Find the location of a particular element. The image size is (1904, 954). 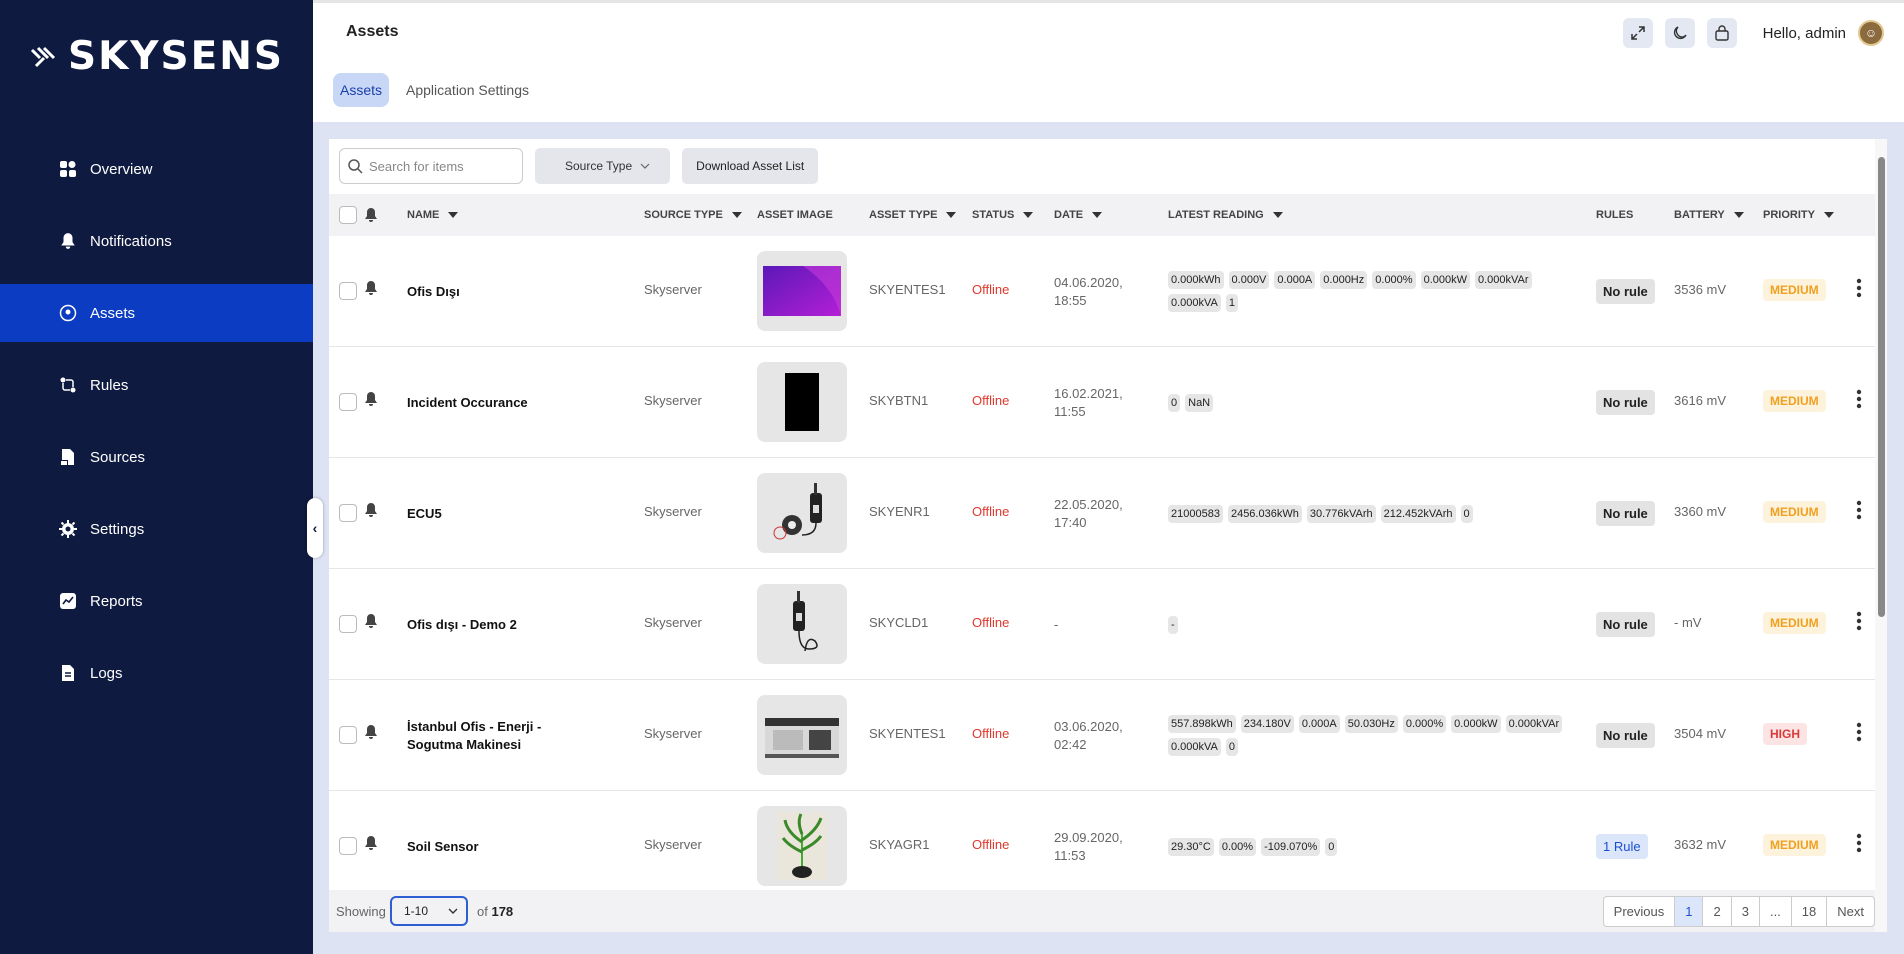

reading-tag: 0.000Hz is located at coordinates (1344, 280).